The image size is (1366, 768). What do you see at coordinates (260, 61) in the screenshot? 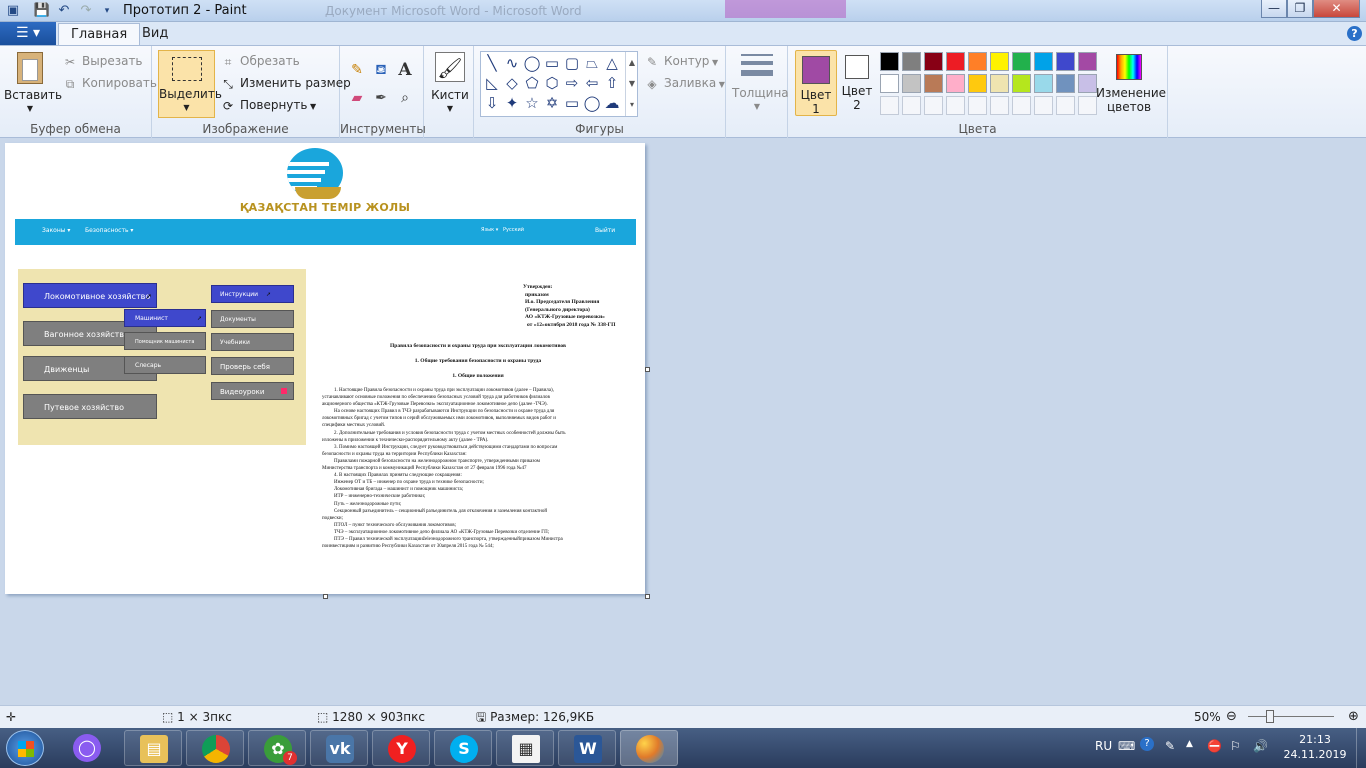
I see `crop-button: ⌗ Обрезать` at bounding box center [260, 61].